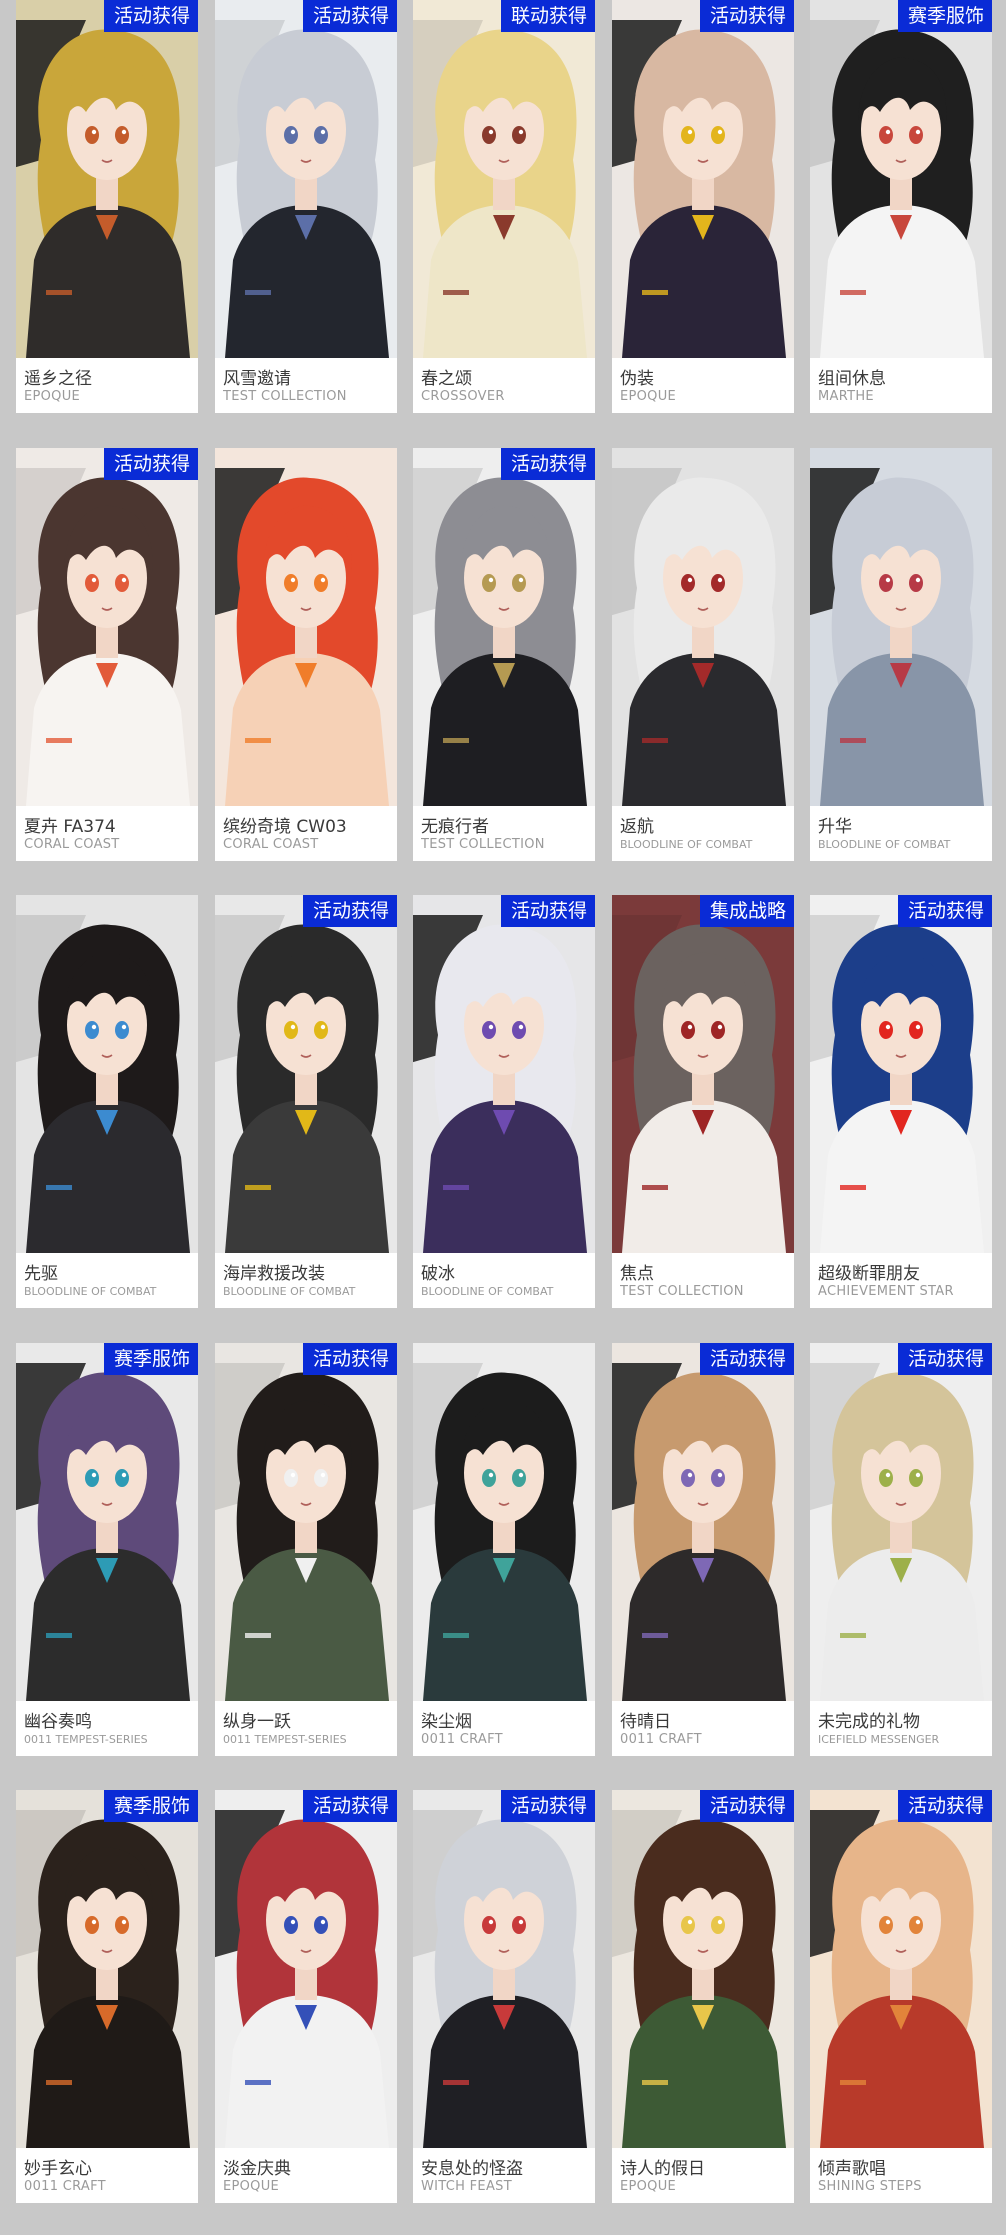  What do you see at coordinates (289, 1291) in the screenshot?
I see `skin-series: BLOODLINE OF COMBAT` at bounding box center [289, 1291].